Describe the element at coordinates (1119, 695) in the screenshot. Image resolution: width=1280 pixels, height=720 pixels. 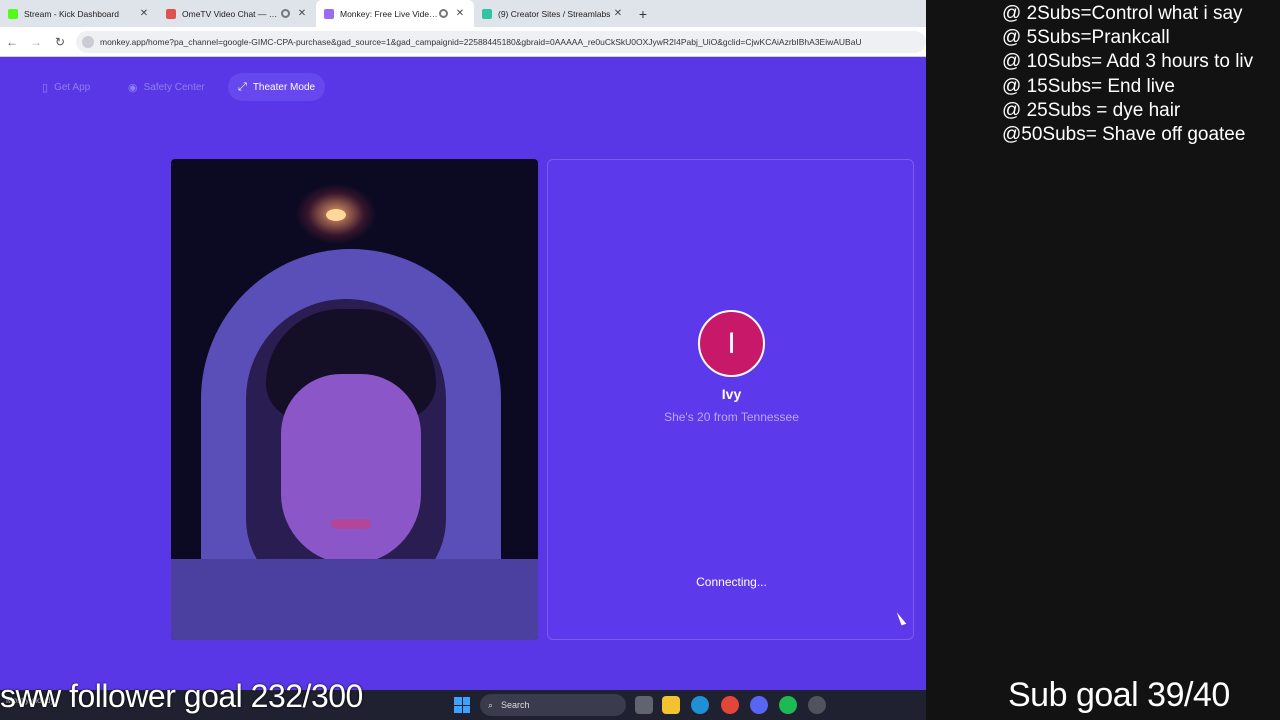
I see `sub-goal-counter: Sub goal 39/40` at that location.